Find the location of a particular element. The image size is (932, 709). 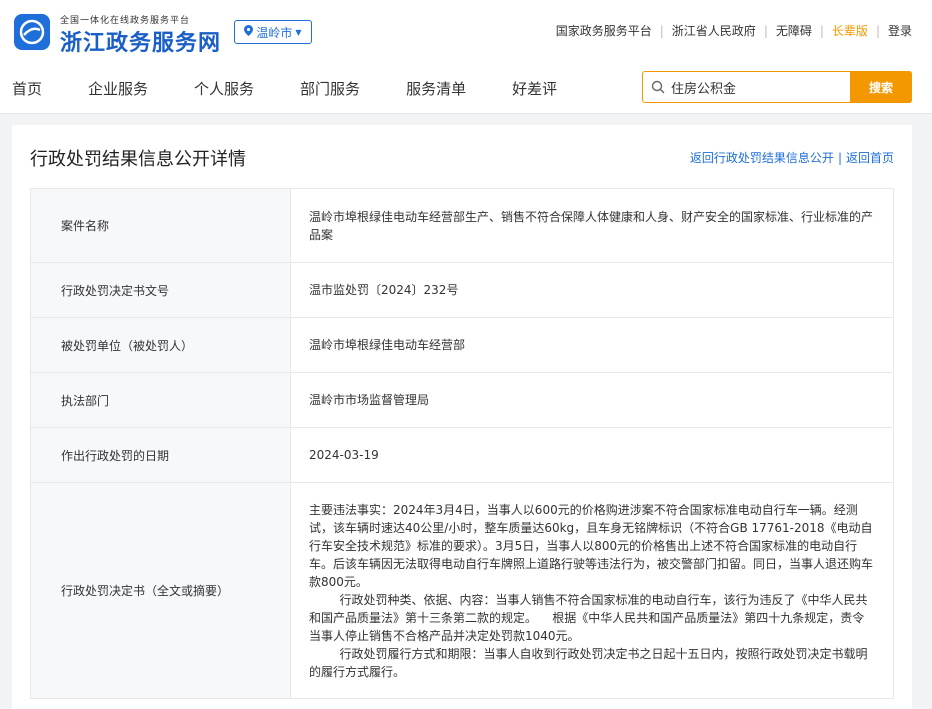

table-row: 作出行政处罚的日期 2024-03-19 is located at coordinates (462, 455).